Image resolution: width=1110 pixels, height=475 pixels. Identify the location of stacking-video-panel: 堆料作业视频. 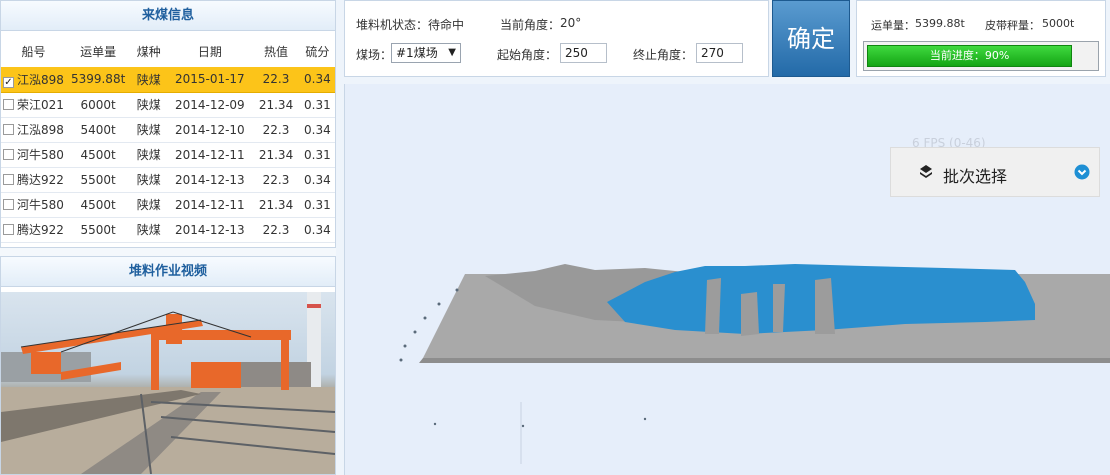
(168, 365).